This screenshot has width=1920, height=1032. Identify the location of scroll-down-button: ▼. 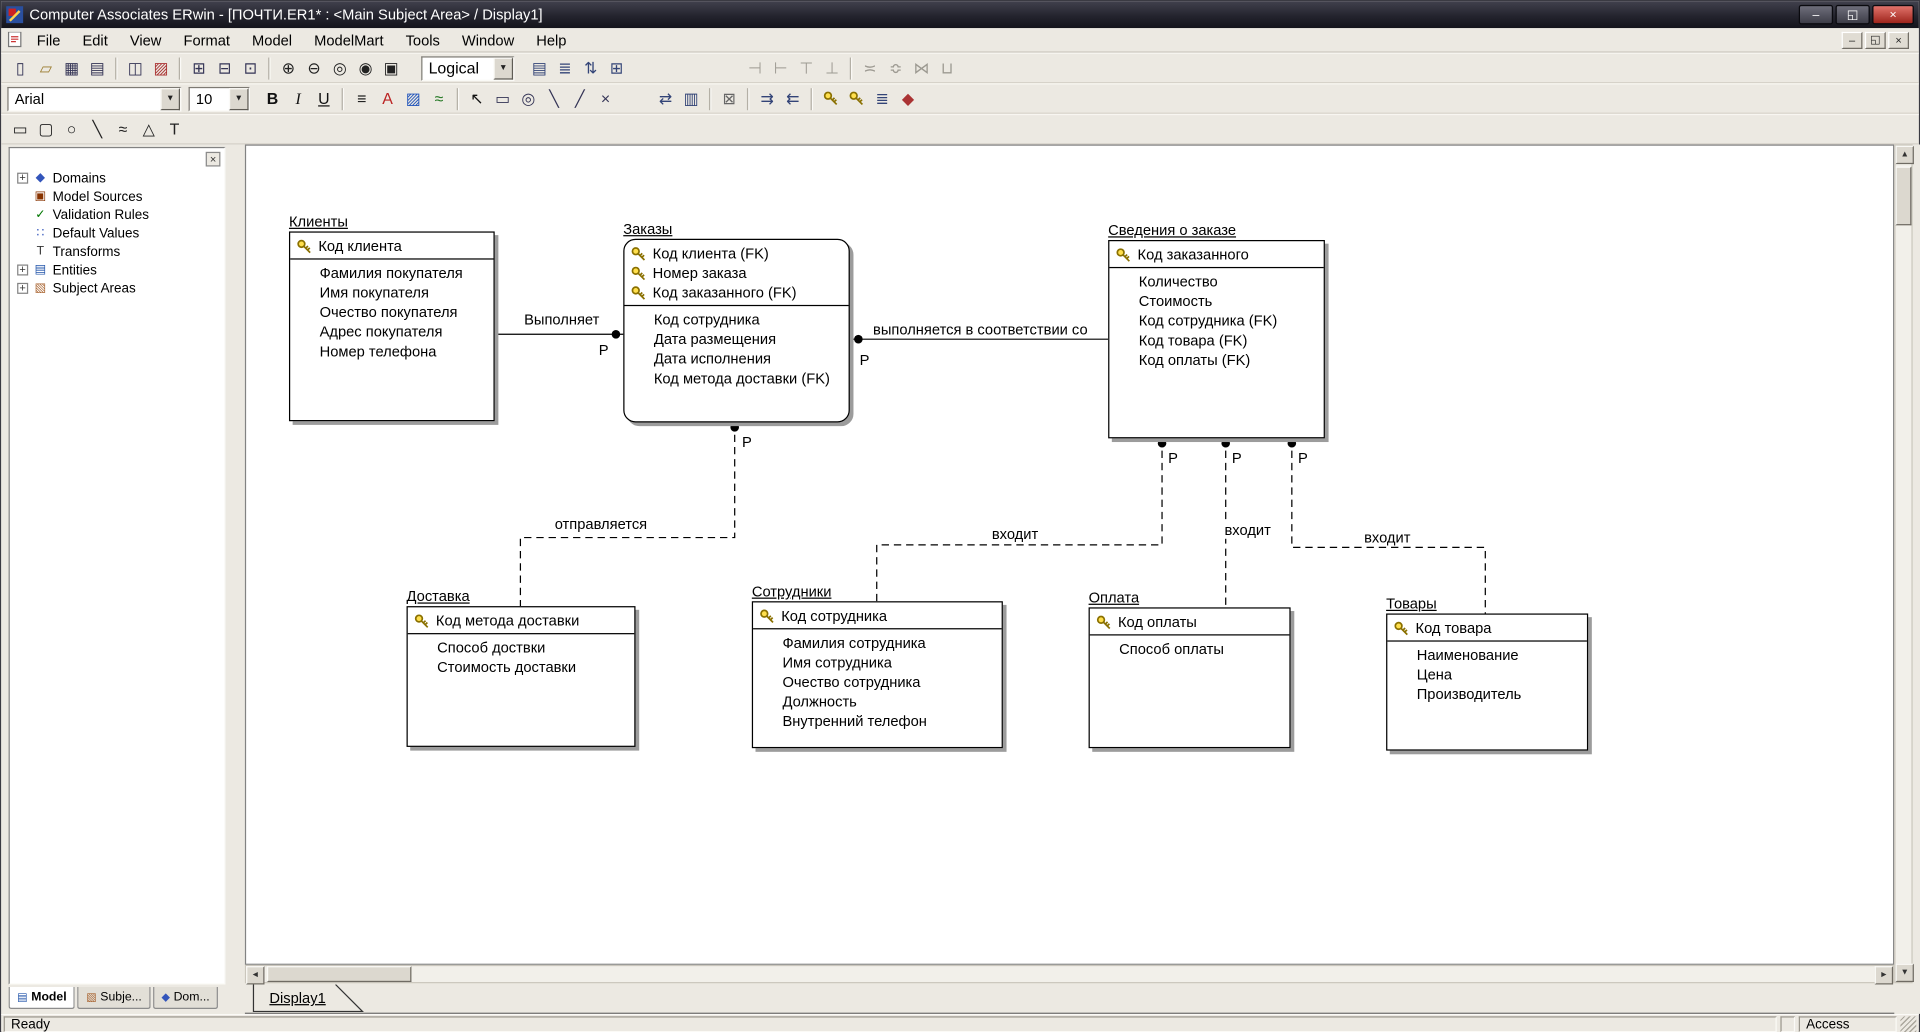
(1904, 973).